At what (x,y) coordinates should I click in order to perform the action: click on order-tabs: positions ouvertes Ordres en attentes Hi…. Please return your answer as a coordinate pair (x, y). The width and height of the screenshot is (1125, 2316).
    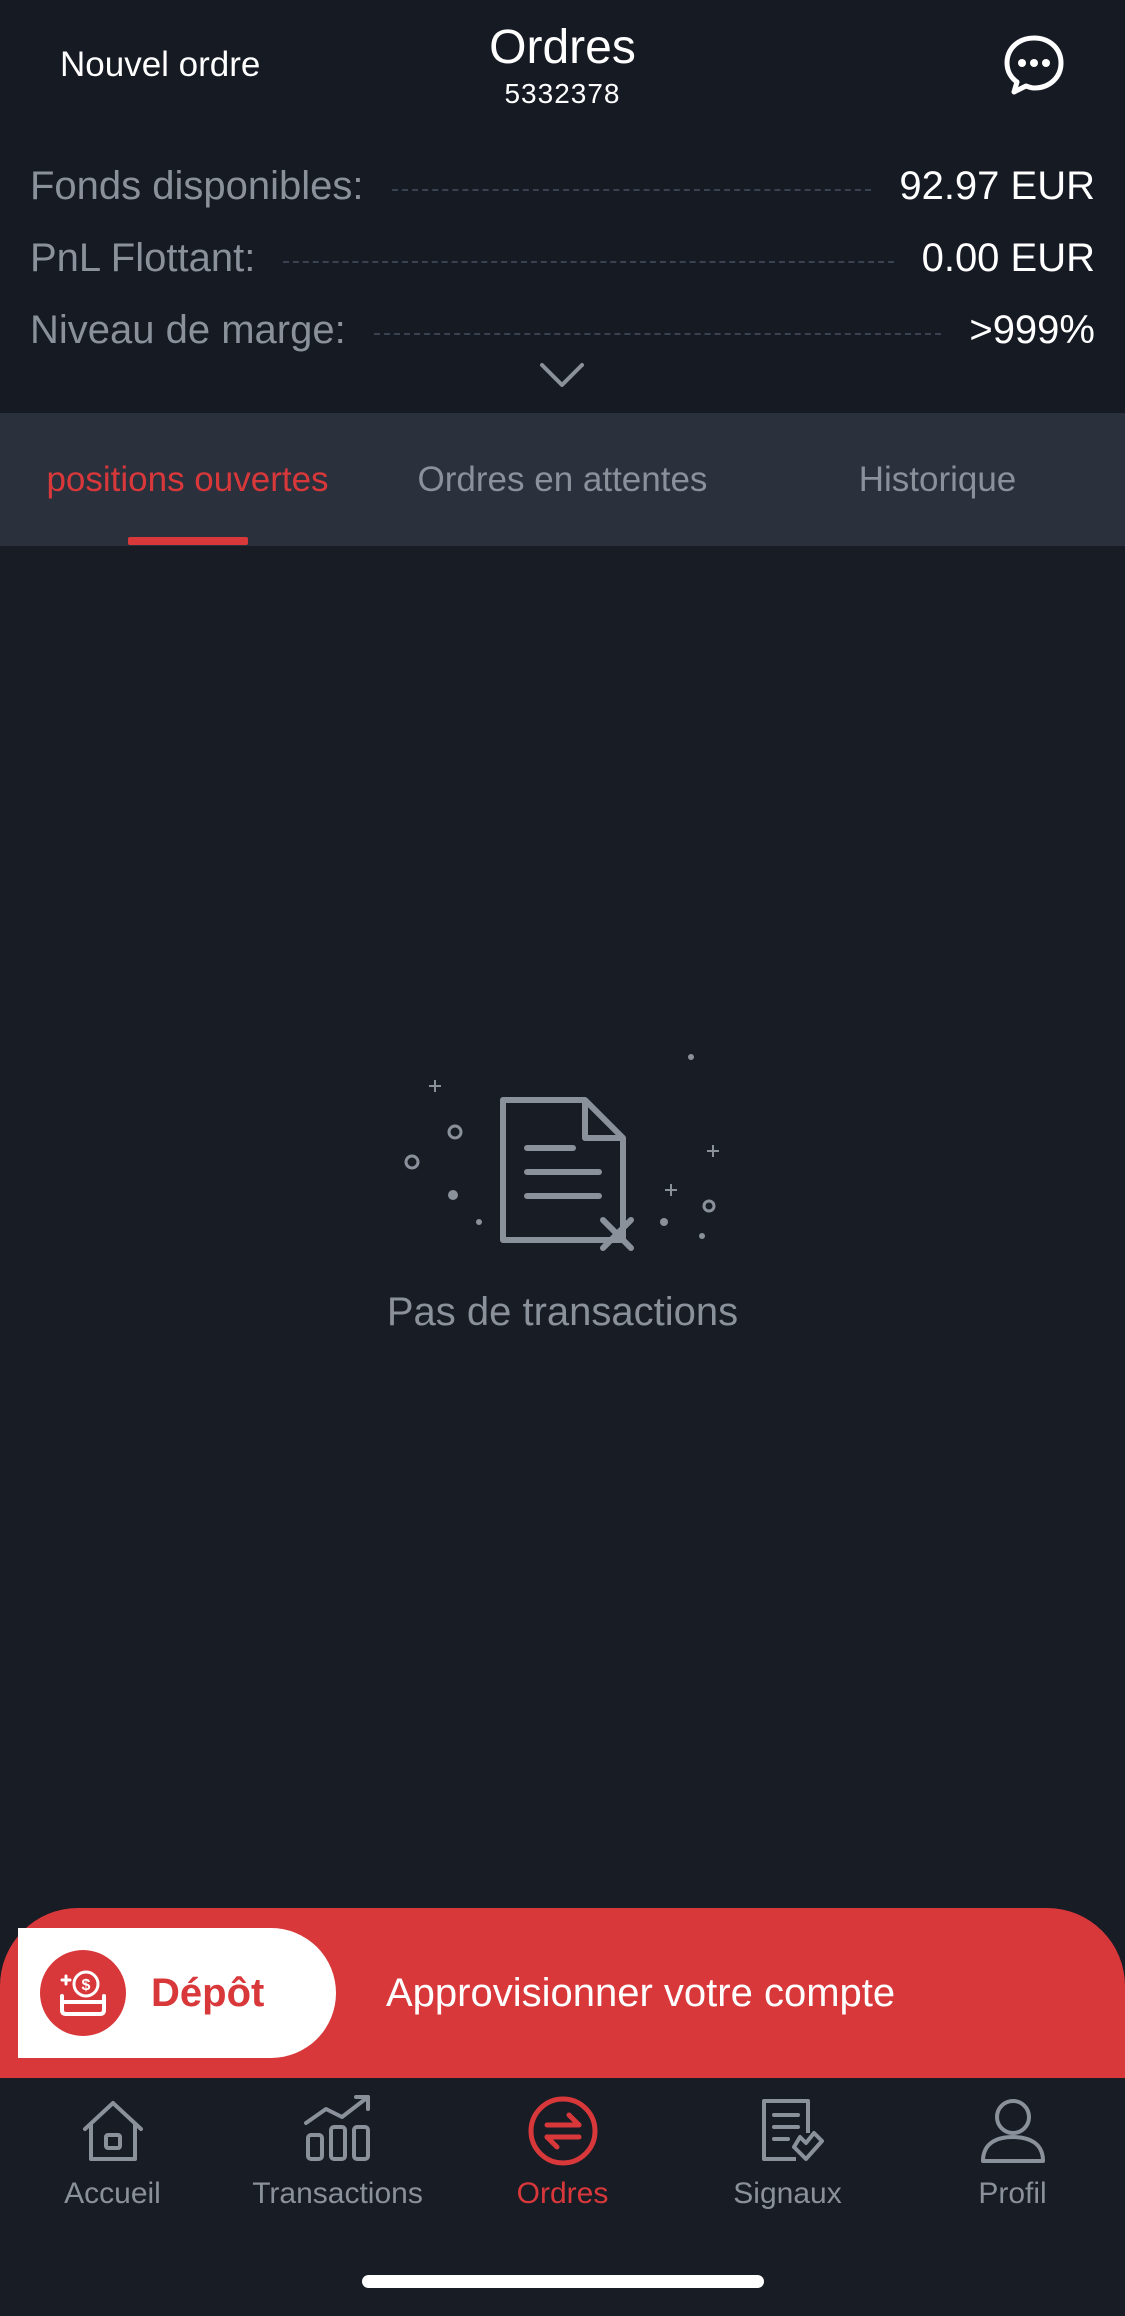
    Looking at the image, I should click on (562, 479).